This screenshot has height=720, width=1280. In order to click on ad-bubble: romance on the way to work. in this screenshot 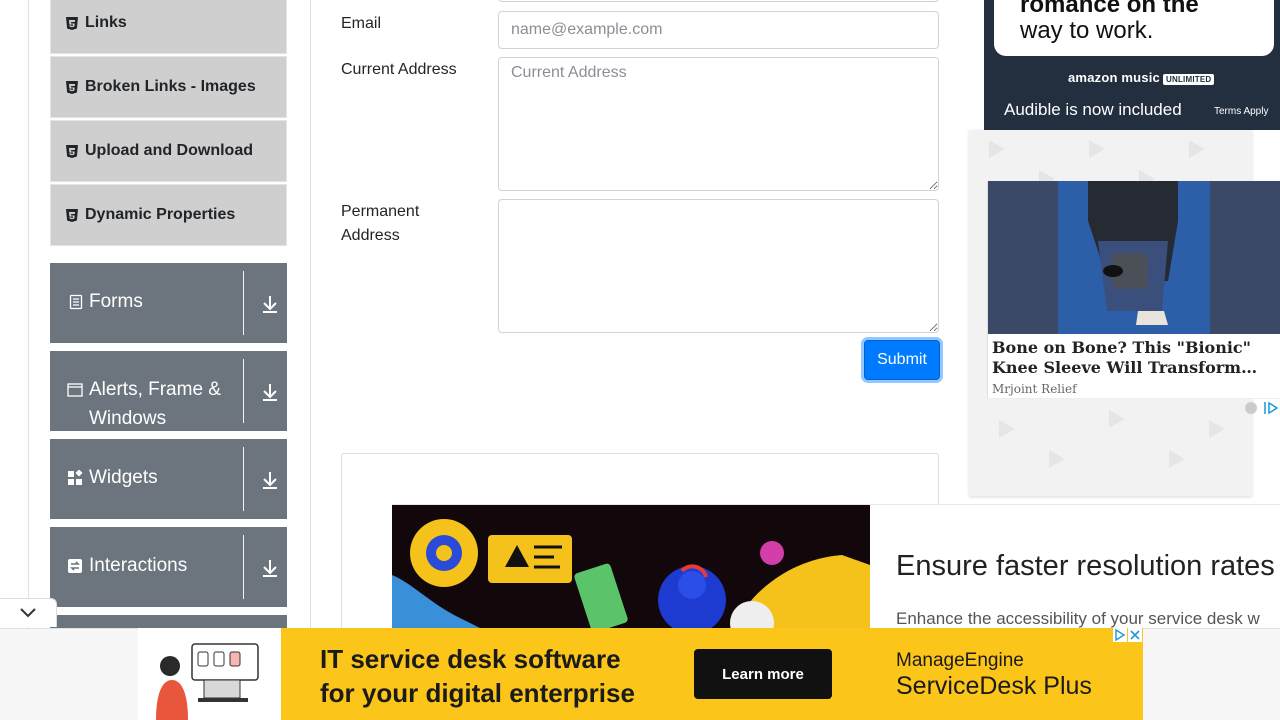, I will do `click(1134, 28)`.